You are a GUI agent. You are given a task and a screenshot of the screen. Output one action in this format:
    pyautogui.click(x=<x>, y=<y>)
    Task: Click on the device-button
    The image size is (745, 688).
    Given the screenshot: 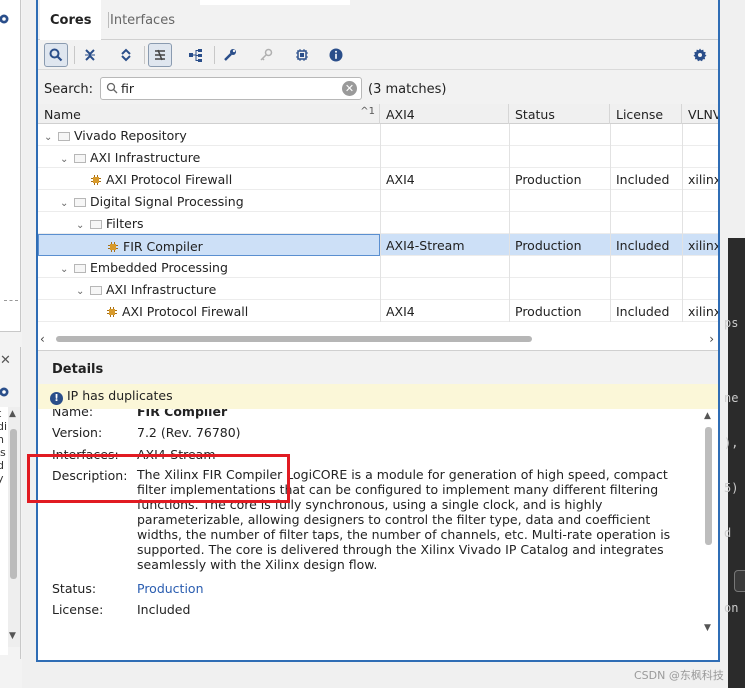 What is the action you would take?
    pyautogui.click(x=302, y=55)
    